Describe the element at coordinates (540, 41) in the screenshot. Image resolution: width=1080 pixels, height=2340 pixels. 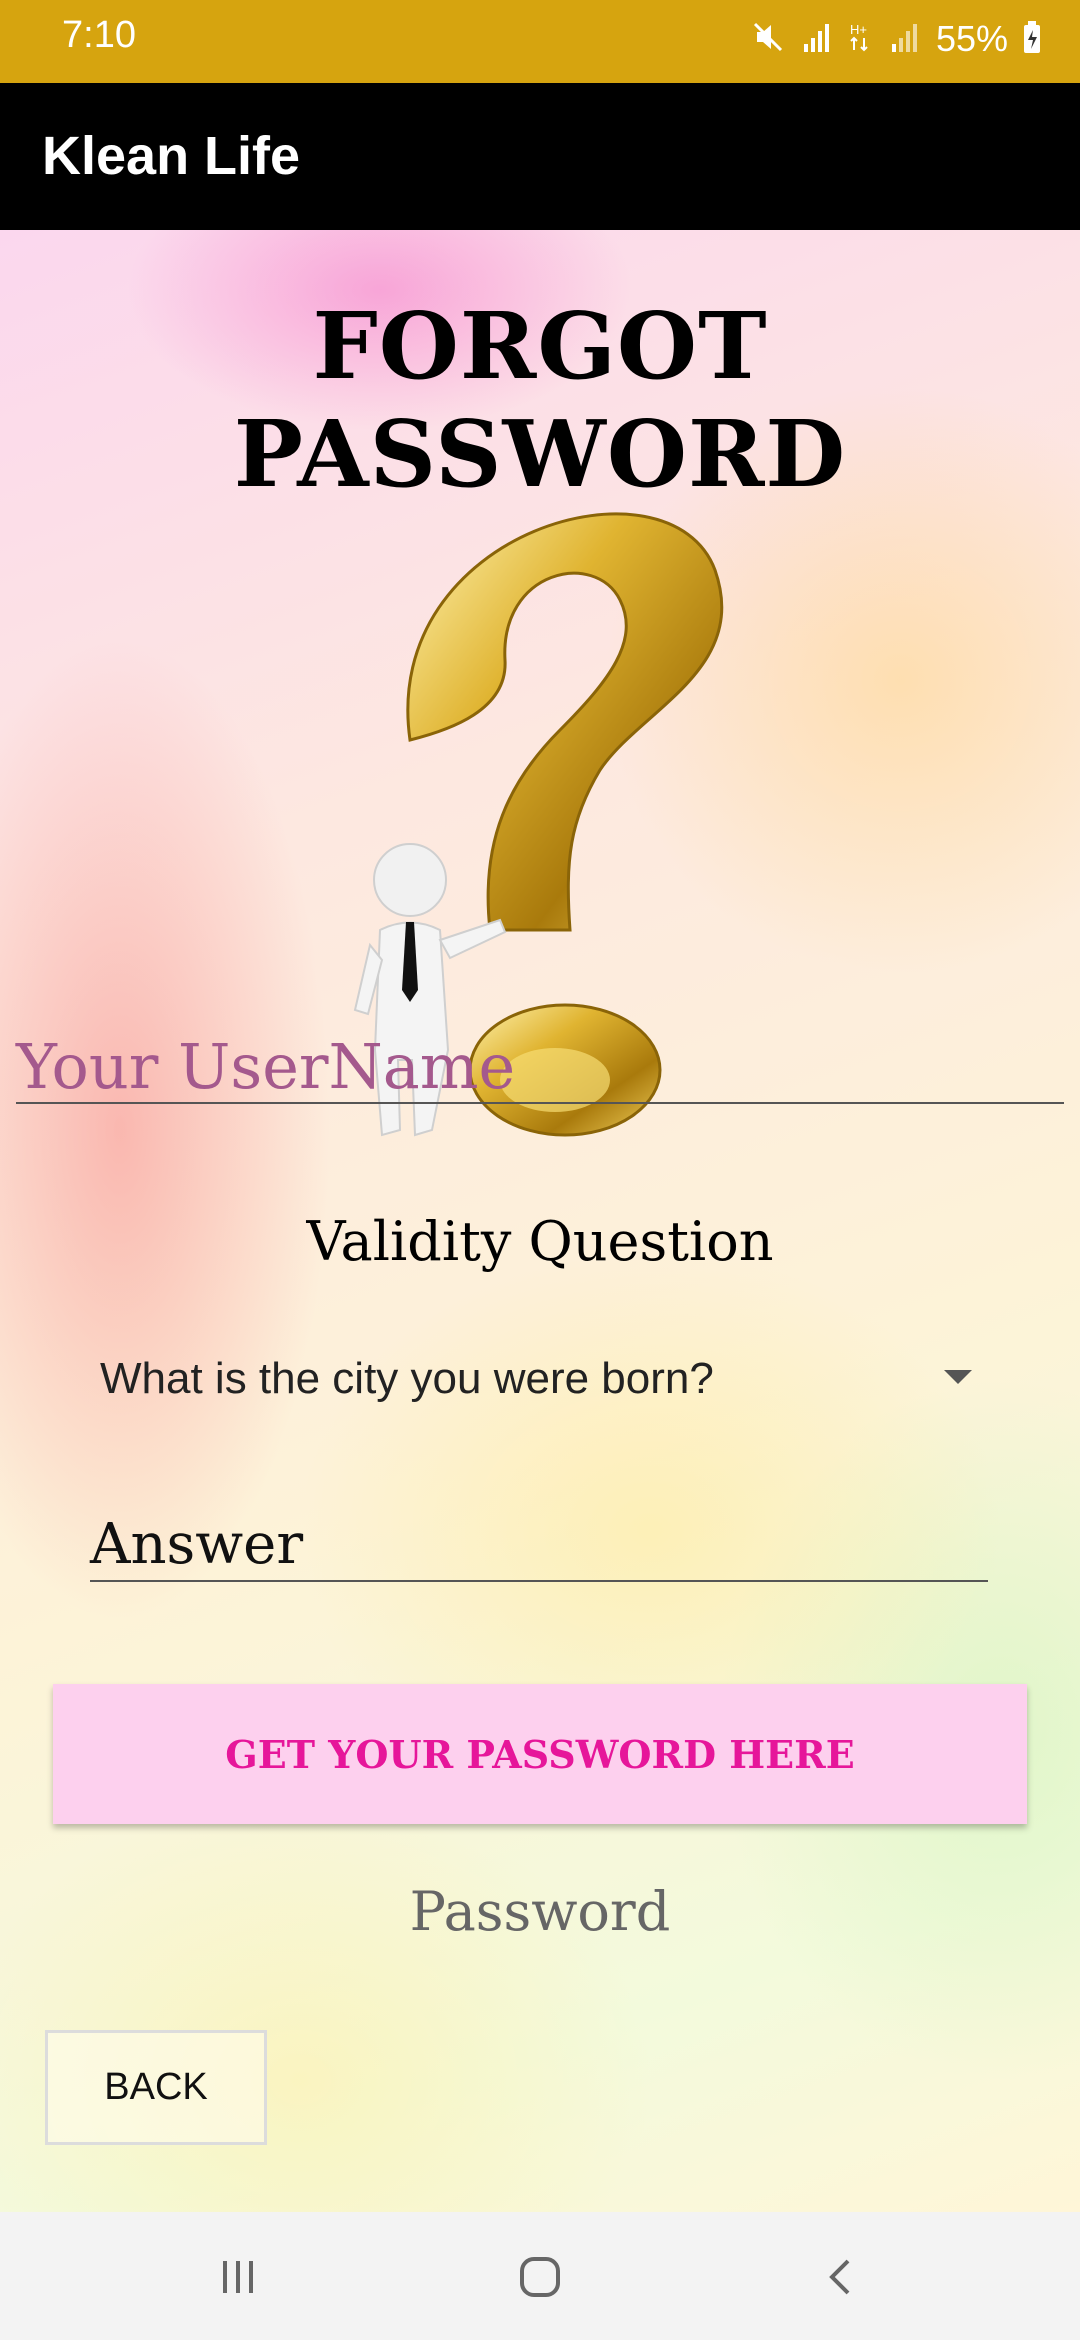
I see `status-bar: 7:10 H+ 55%` at that location.